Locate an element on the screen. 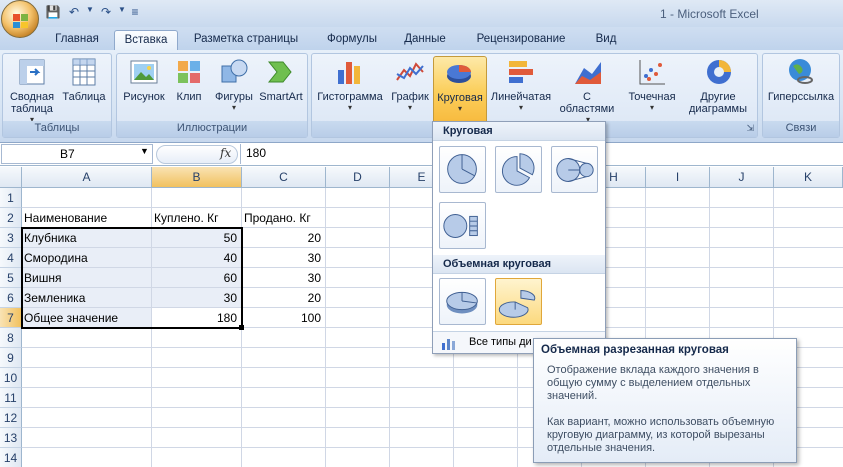  3d-exploded-pie-option is located at coordinates (518, 301).